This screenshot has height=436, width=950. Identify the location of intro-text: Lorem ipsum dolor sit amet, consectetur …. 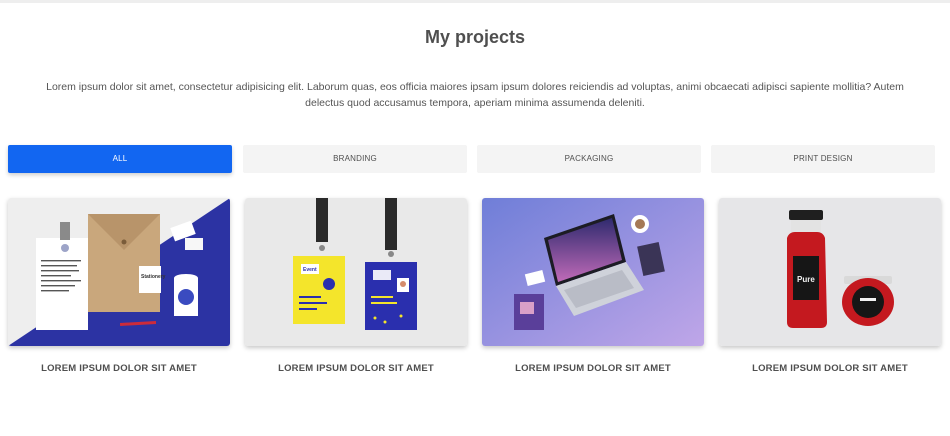
(475, 95).